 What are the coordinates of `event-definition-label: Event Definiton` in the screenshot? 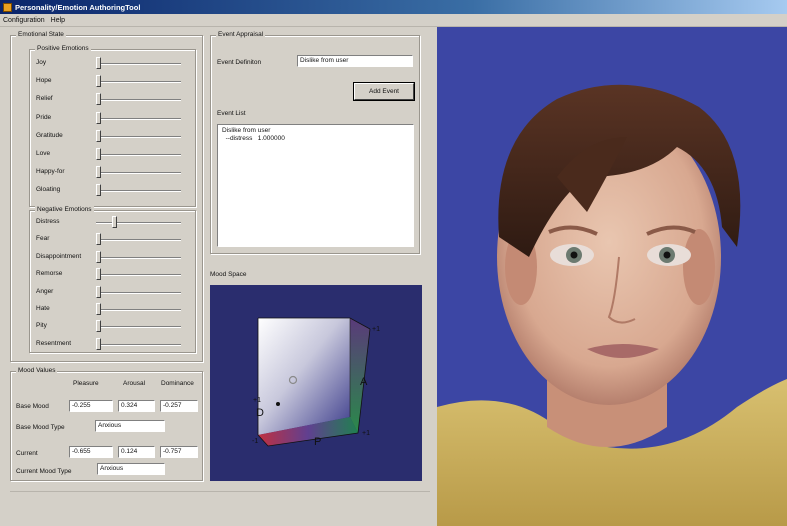 It's located at (239, 62).